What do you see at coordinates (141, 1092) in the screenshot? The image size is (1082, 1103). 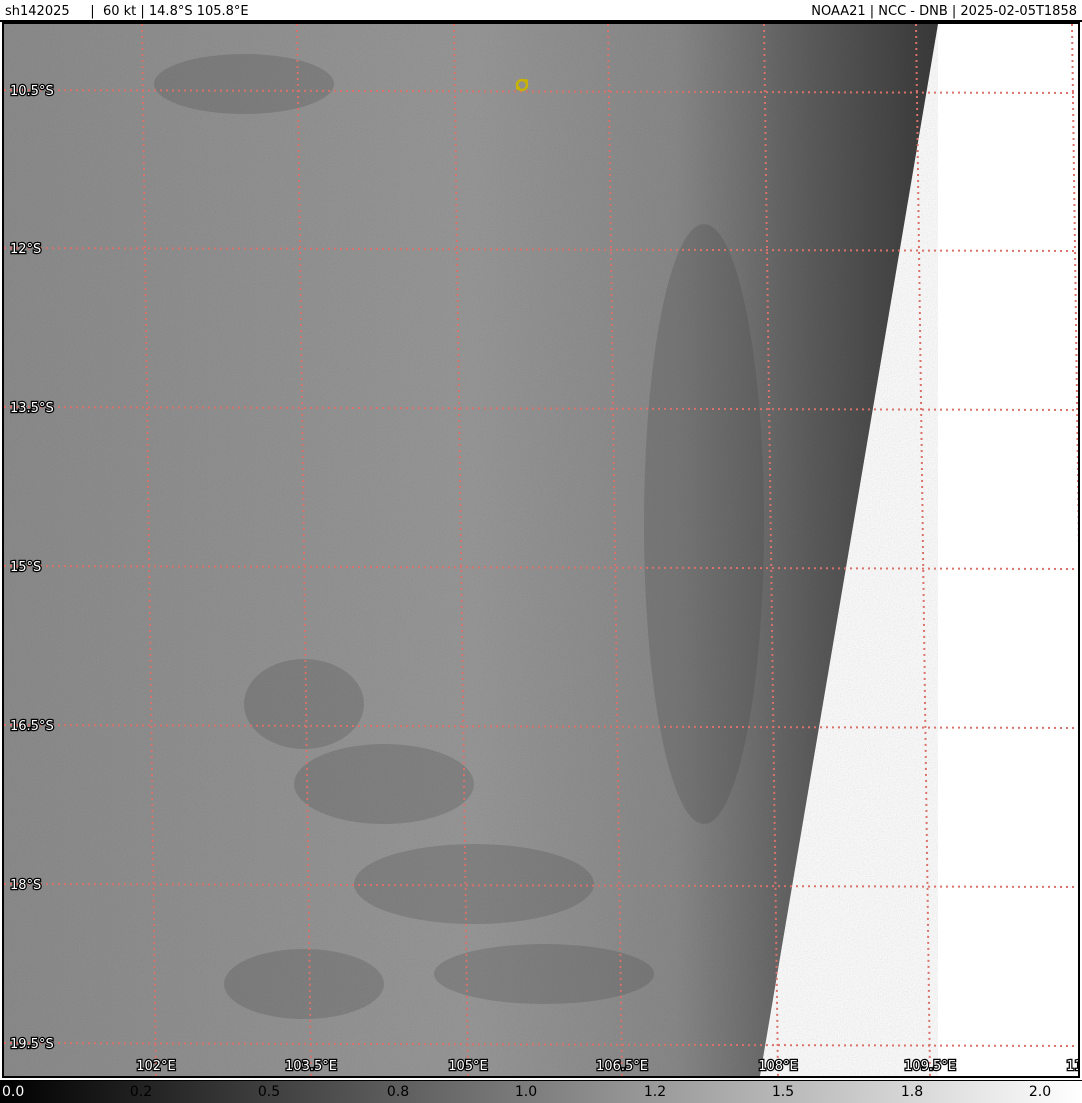 I see `colorbar-tick-label: 0.2` at bounding box center [141, 1092].